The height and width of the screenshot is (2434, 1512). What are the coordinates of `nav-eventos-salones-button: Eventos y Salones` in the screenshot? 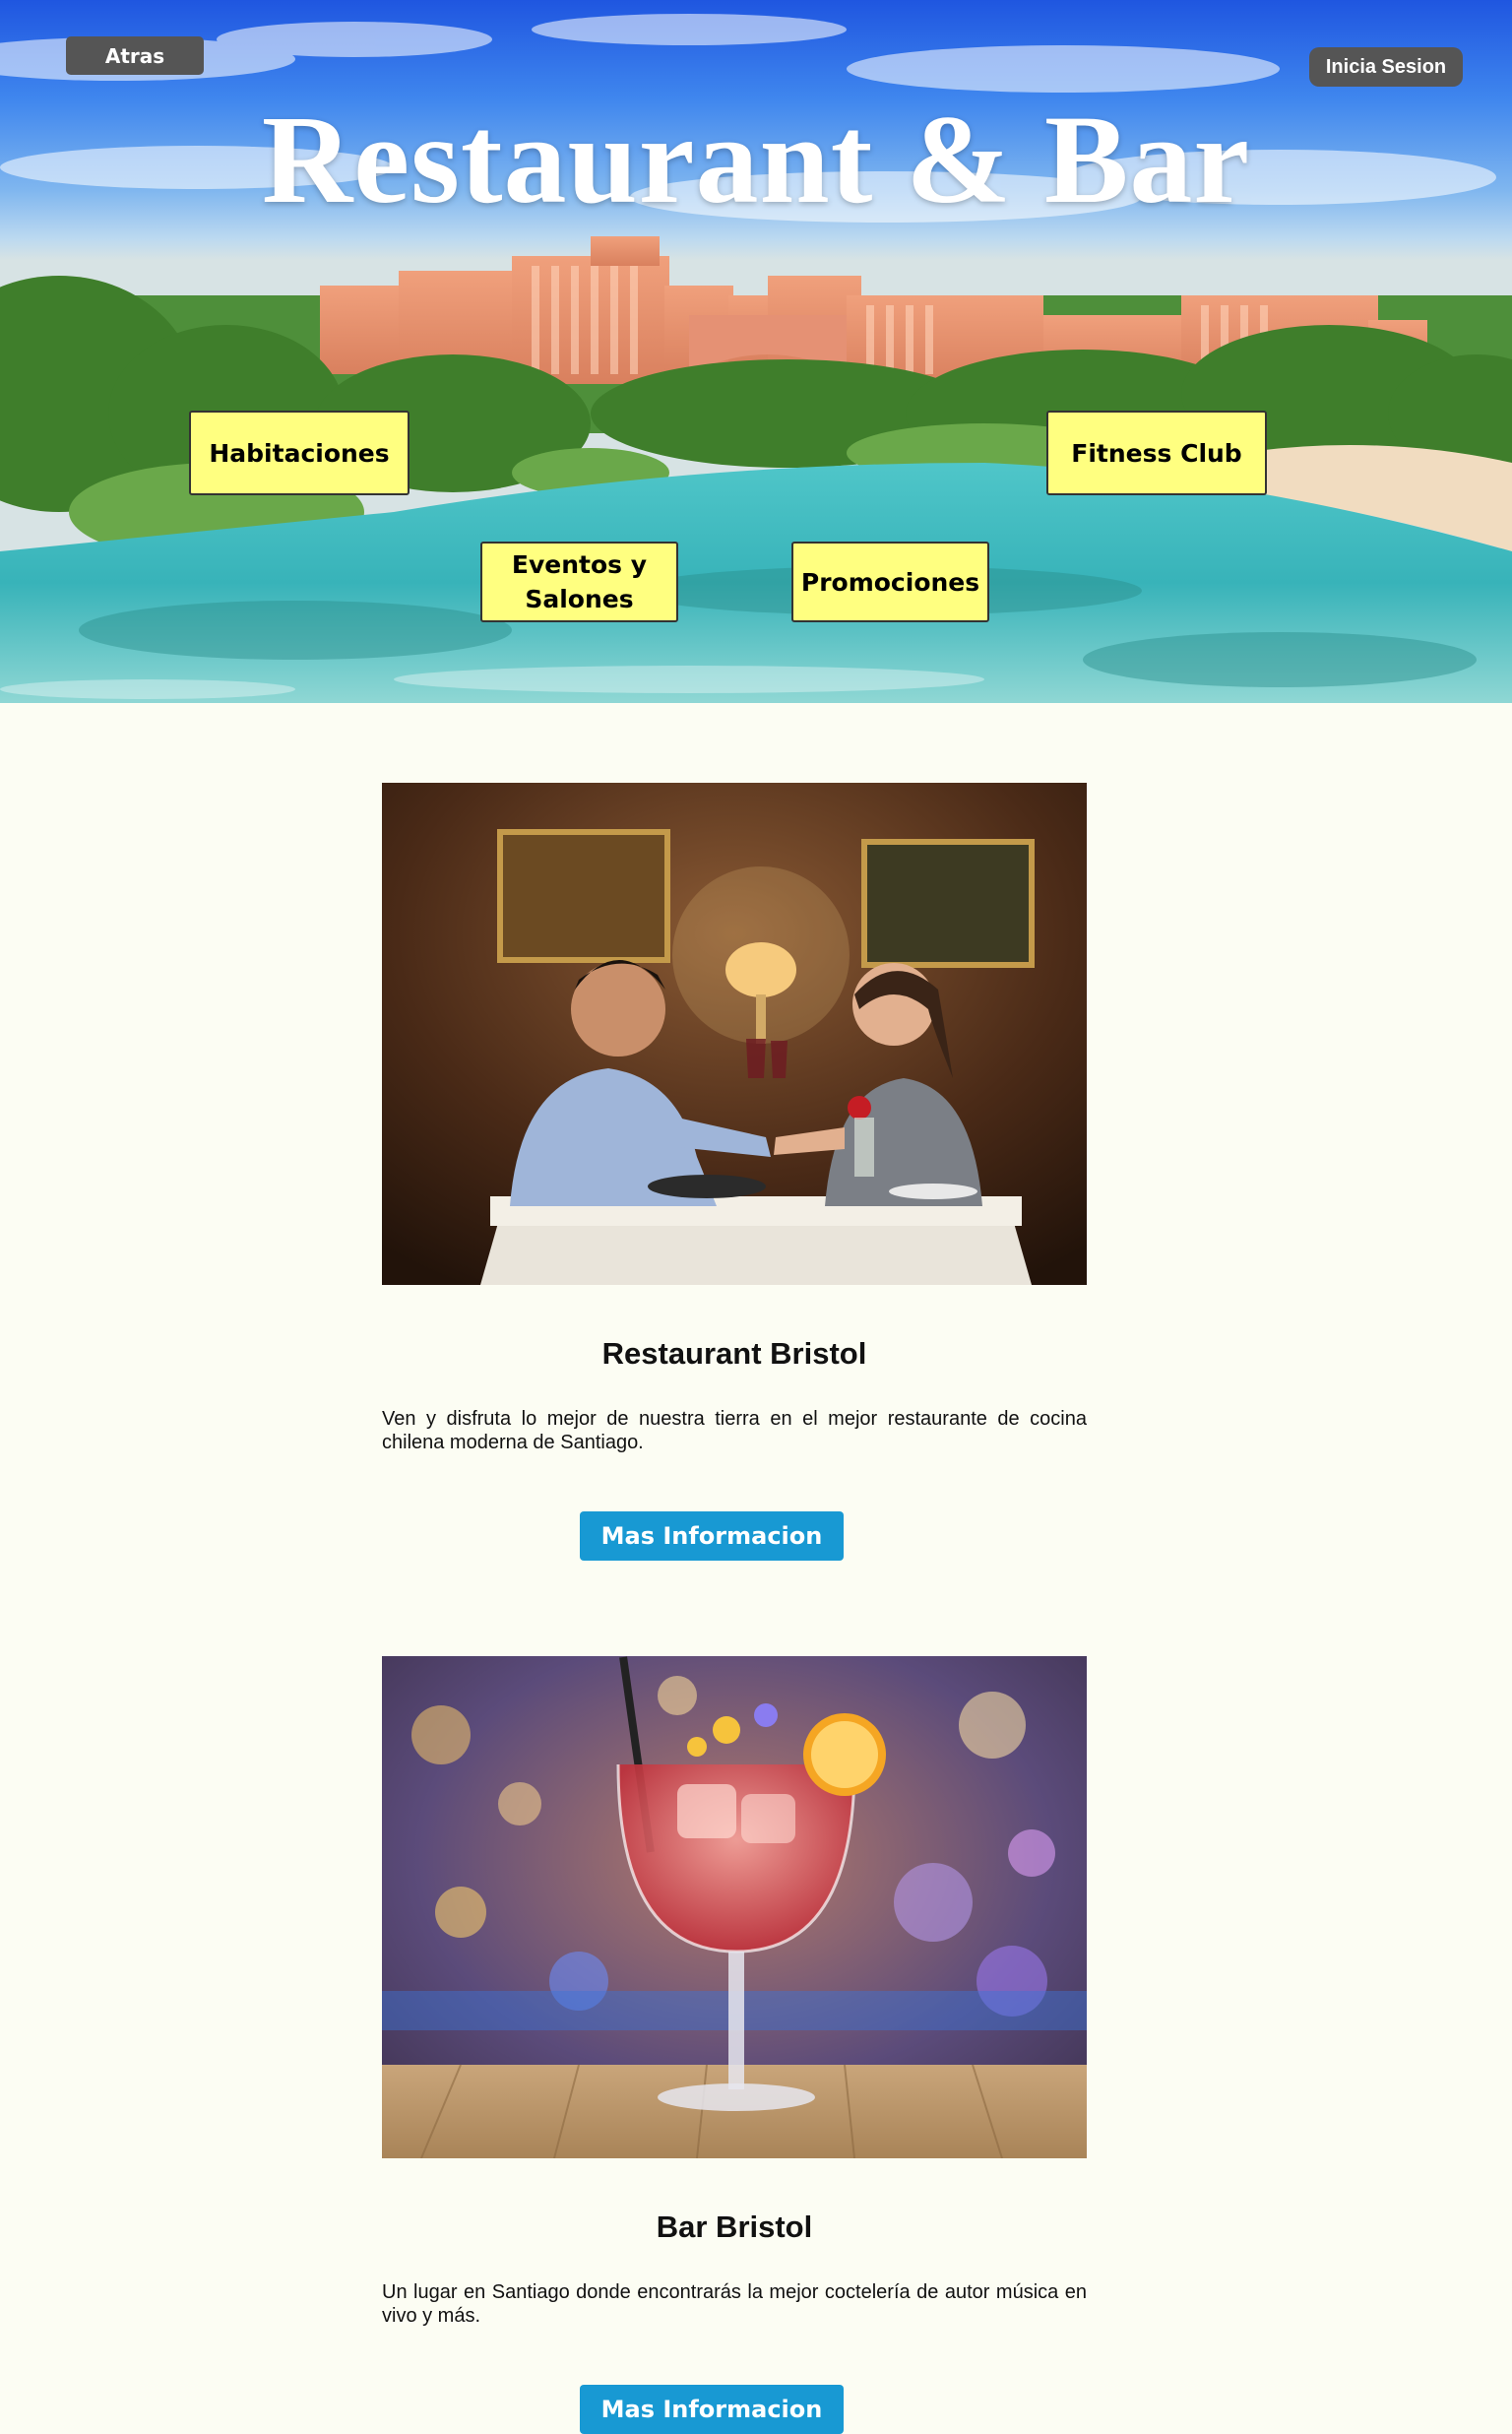 It's located at (579, 582).